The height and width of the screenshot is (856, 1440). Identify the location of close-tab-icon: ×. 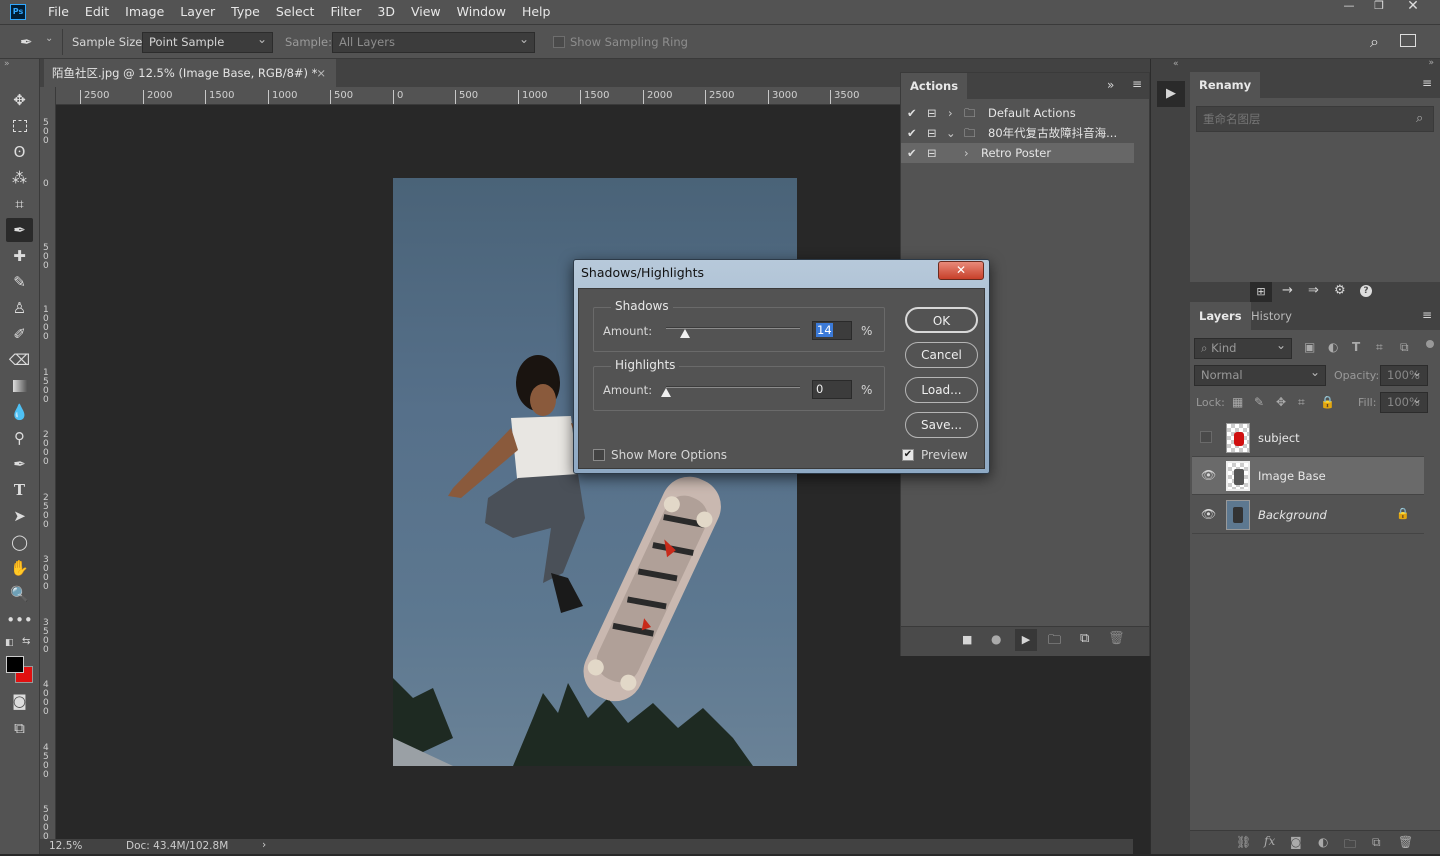
(321, 73).